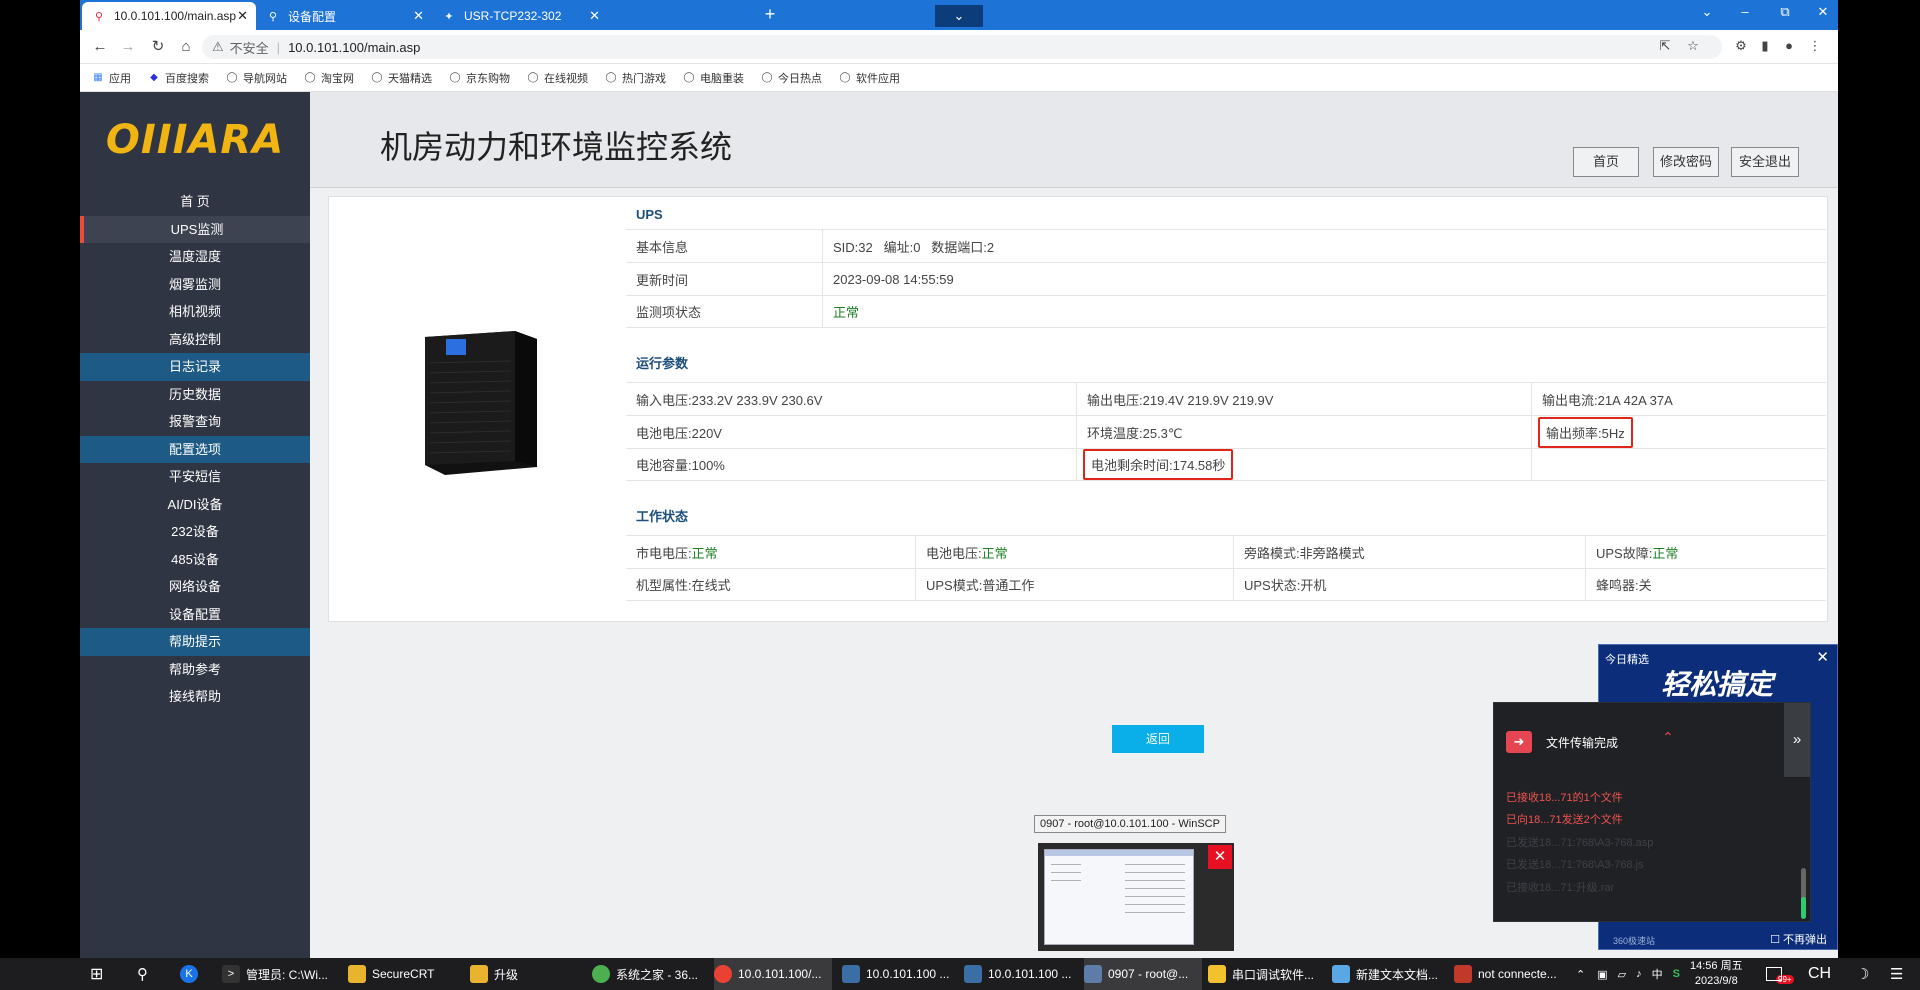 The image size is (1920, 990). I want to click on taskbar-item-upgrade: 升级, so click(494, 974).